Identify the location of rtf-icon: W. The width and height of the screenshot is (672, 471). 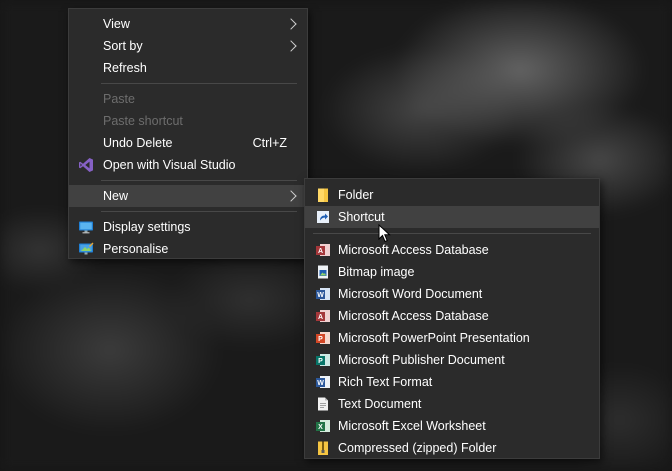
(323, 382).